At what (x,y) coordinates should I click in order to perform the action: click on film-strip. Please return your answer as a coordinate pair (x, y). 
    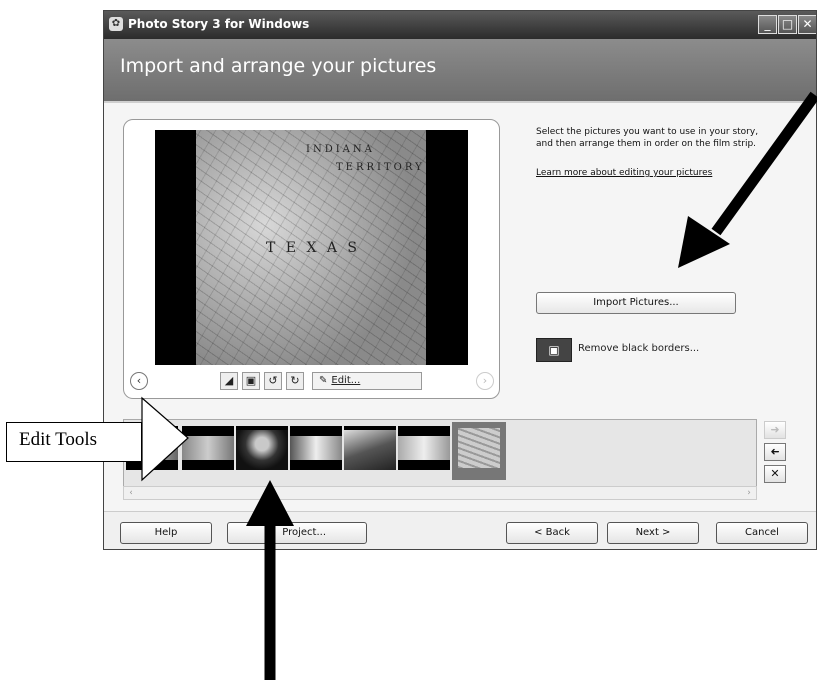
    Looking at the image, I should click on (440, 453).